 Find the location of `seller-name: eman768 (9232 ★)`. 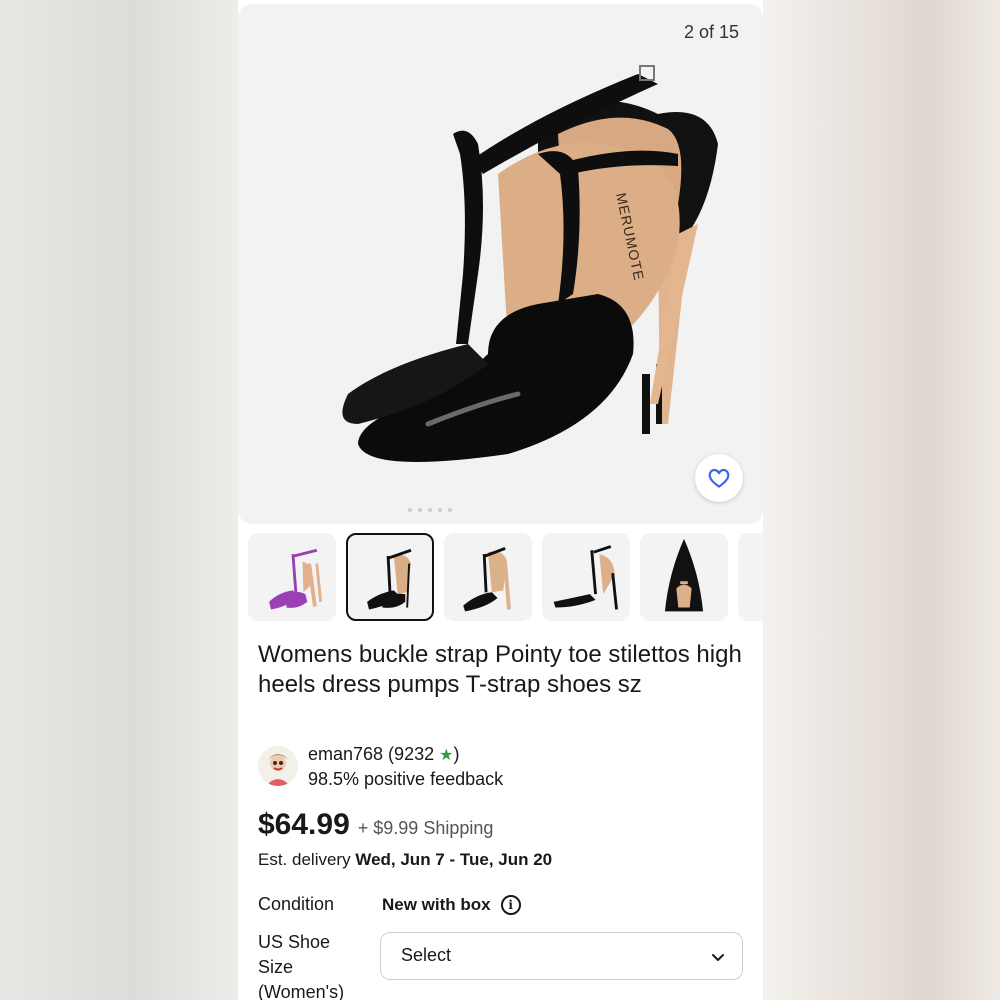

seller-name: eman768 (9232 ★) is located at coordinates (383, 754).